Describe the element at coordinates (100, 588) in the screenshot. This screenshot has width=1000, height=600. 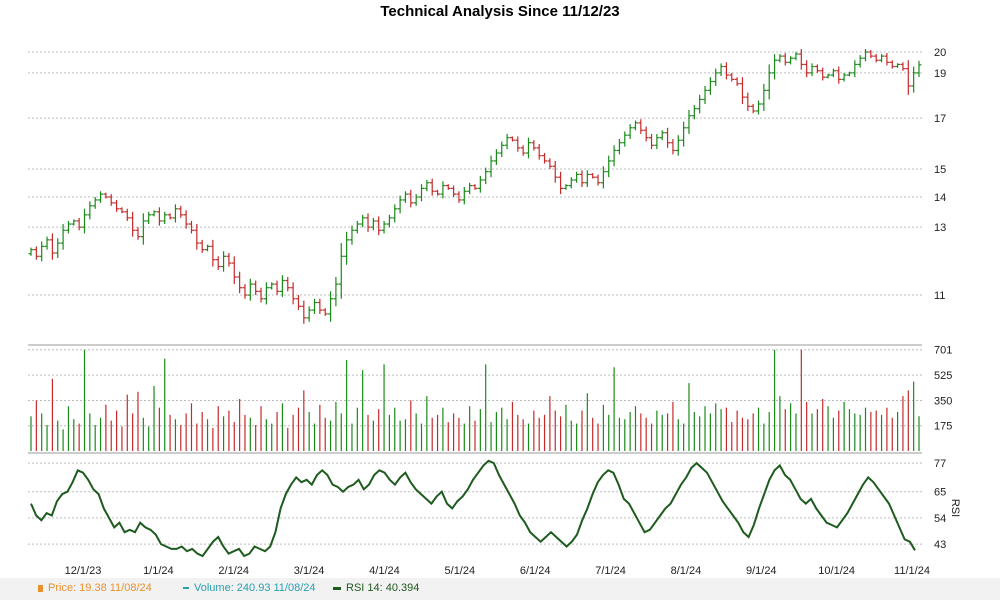
I see `legend-price-text: Price: 19.38 11/08/24` at that location.